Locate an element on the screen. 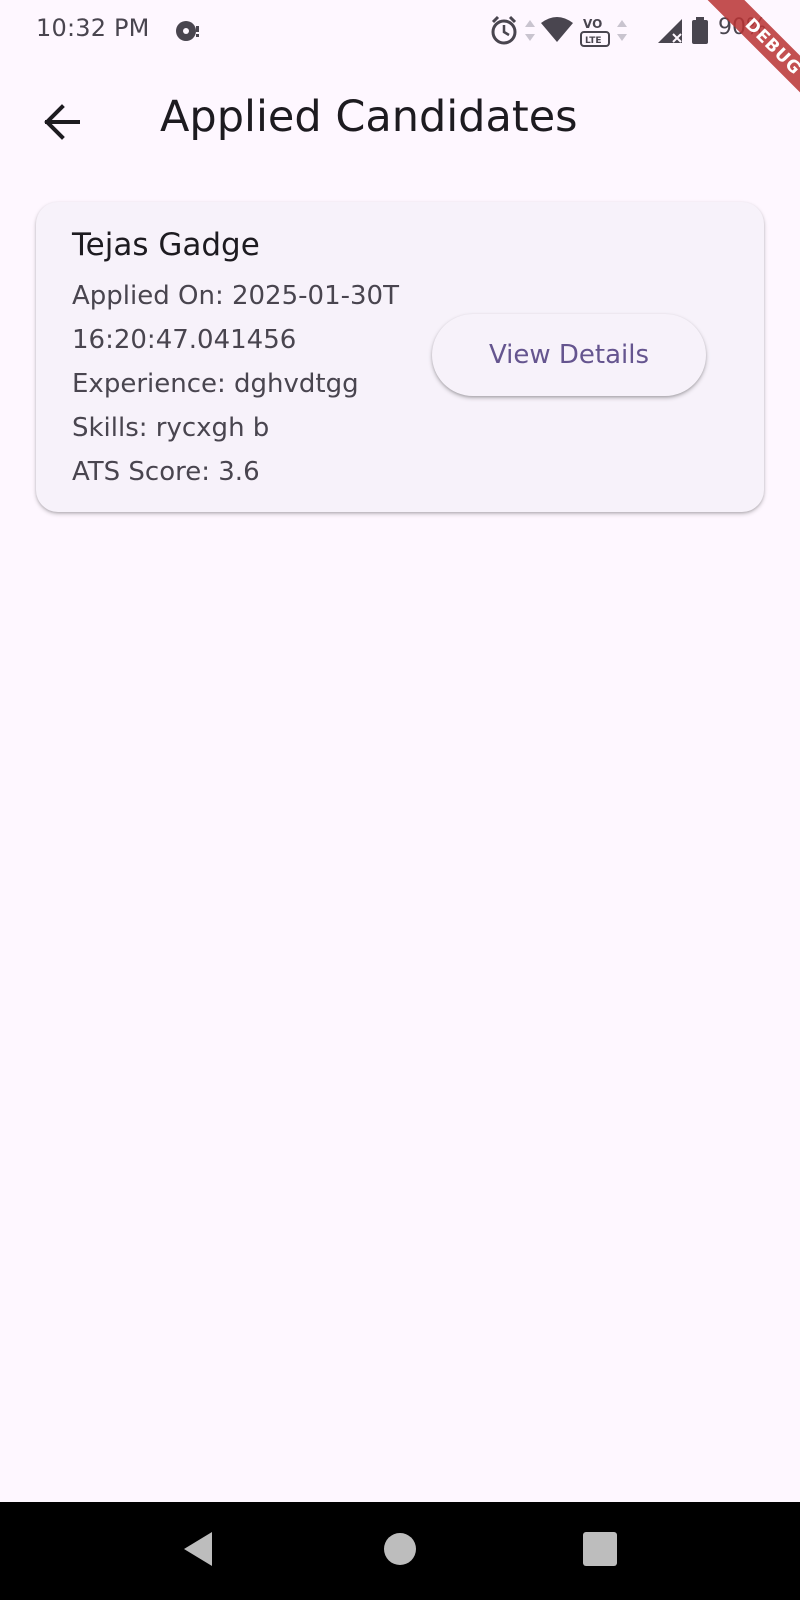 The image size is (800, 1600). back-button is located at coordinates (62, 124).